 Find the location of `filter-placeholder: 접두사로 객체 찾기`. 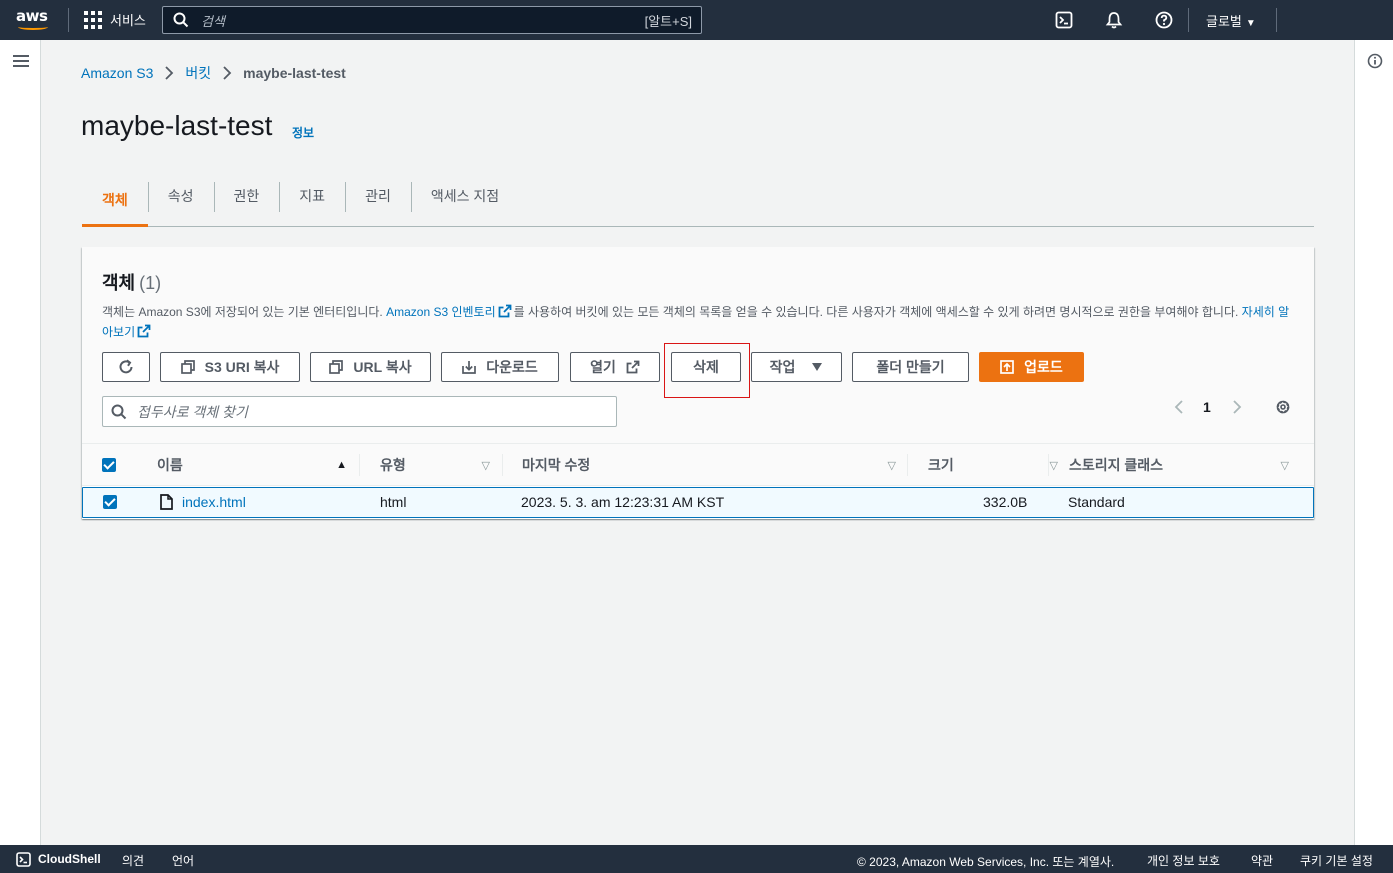

filter-placeholder: 접두사로 객체 찾기 is located at coordinates (192, 411).